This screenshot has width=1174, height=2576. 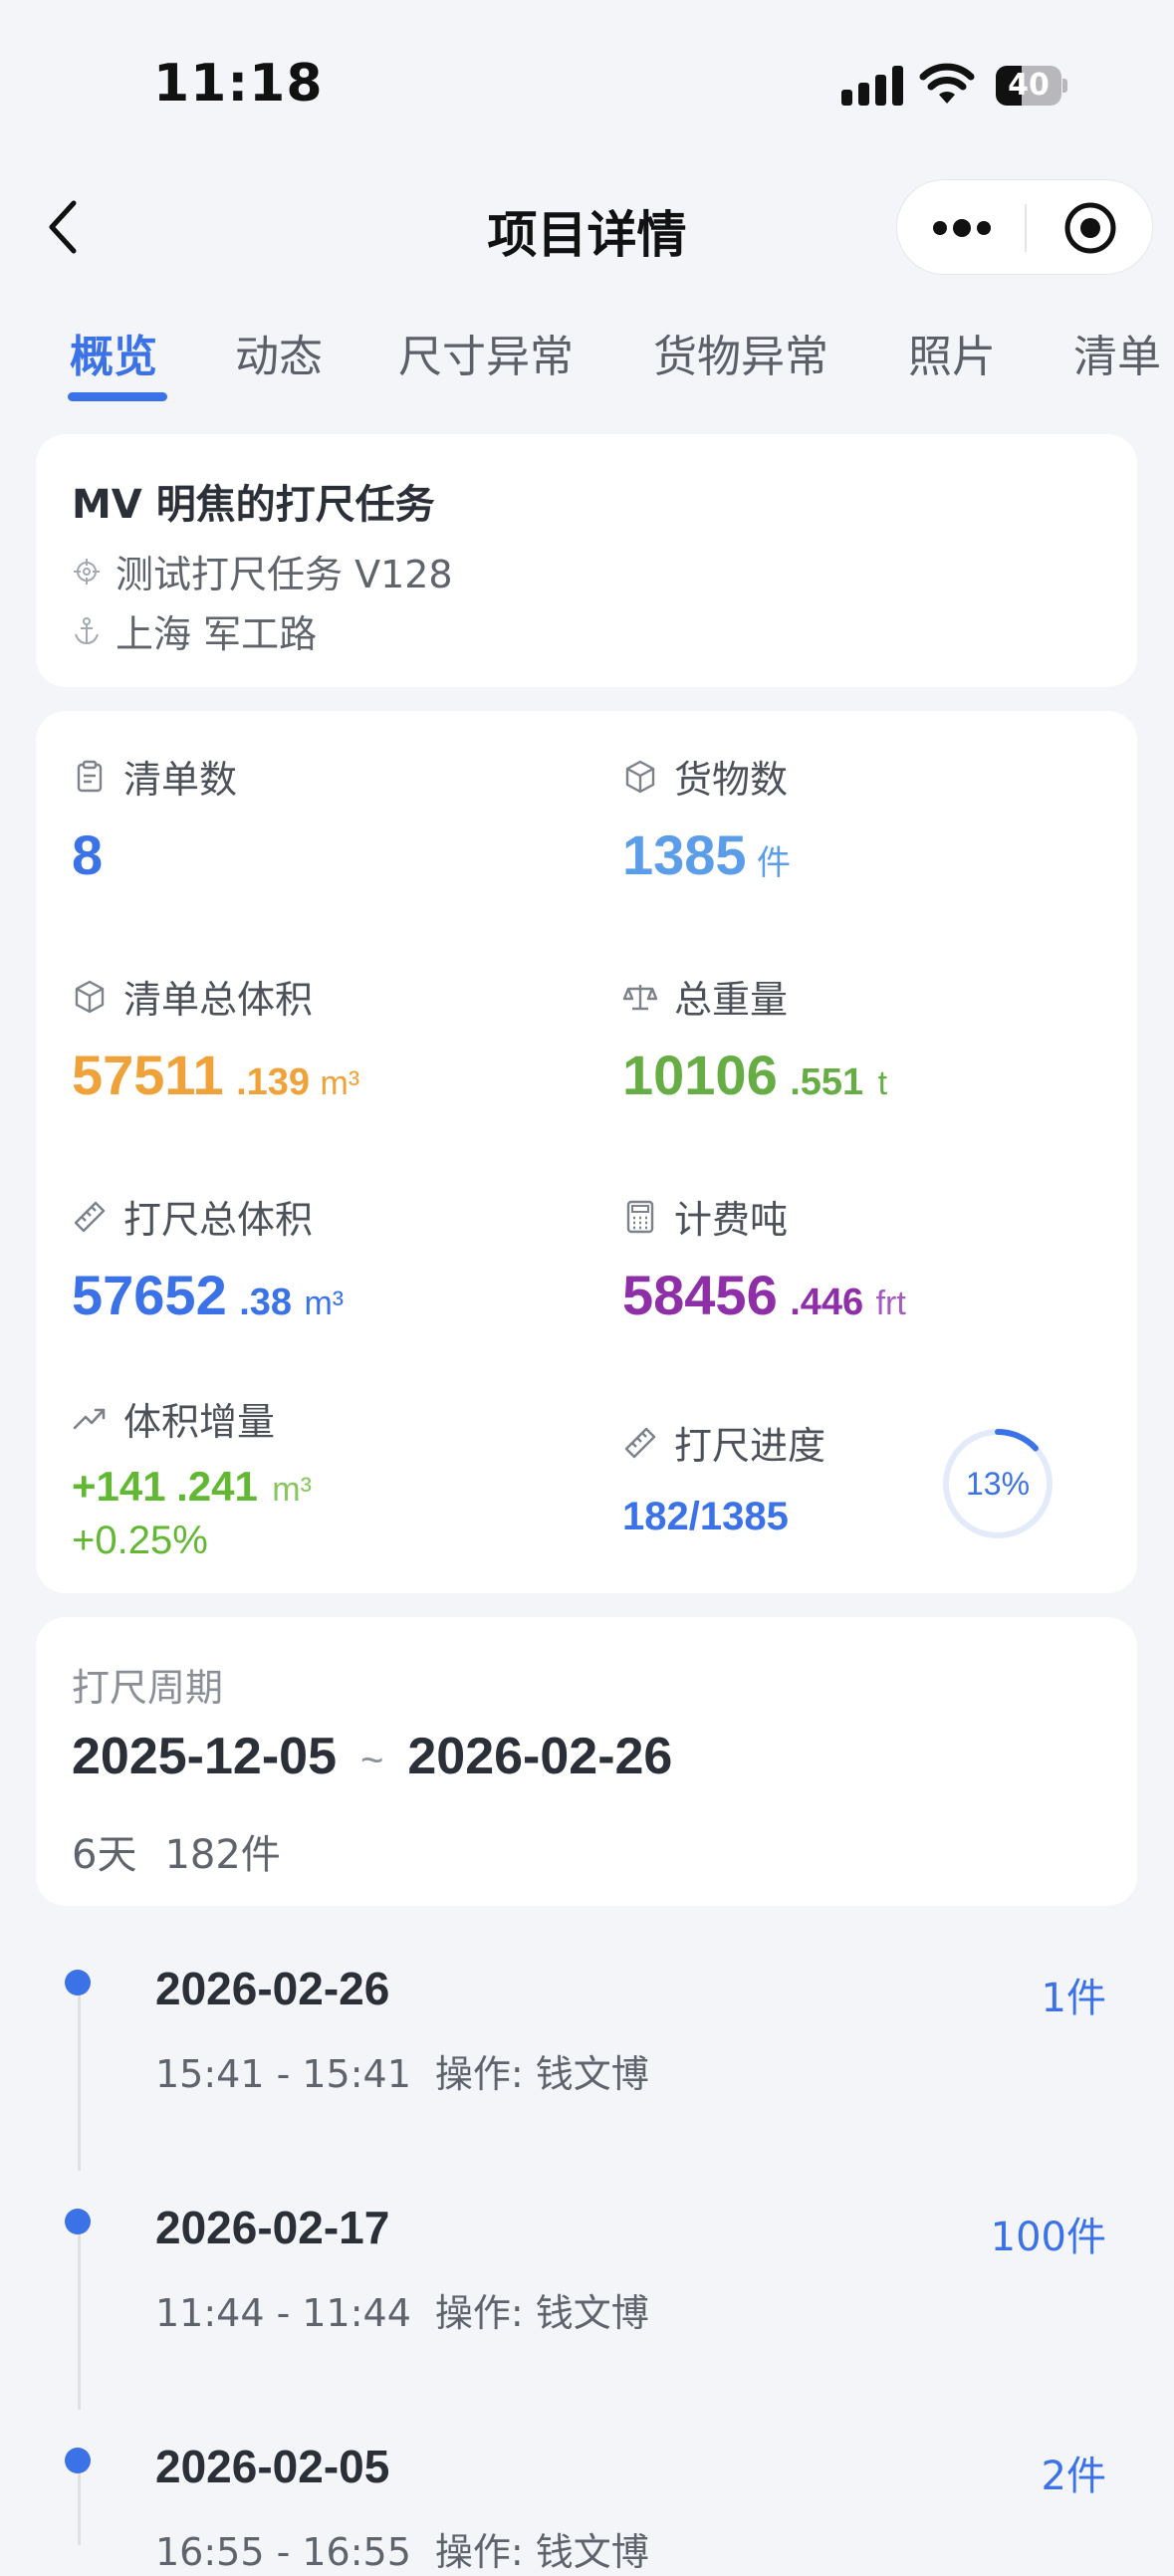 What do you see at coordinates (862, 1482) in the screenshot?
I see `stat-progress: 打尺进度 182/1385 13%` at bounding box center [862, 1482].